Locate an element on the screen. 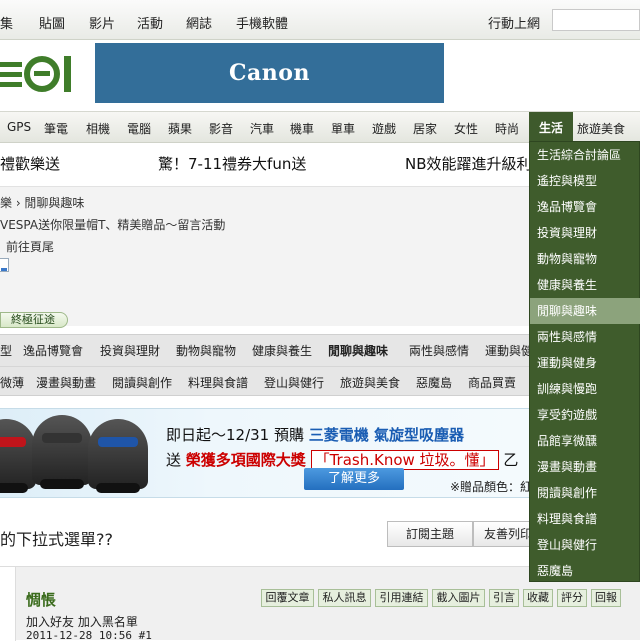  subnav-reading: 閱讀與創作 is located at coordinates (142, 382).